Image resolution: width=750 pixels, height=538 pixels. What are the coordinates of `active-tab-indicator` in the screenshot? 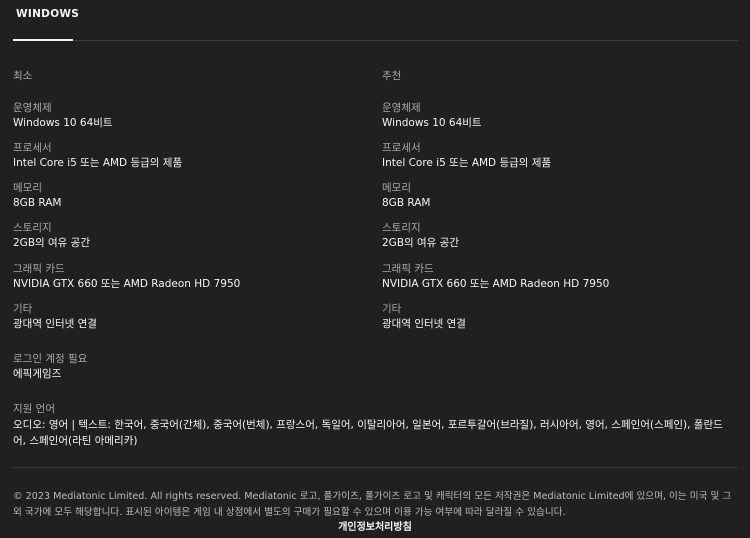 It's located at (43, 40).